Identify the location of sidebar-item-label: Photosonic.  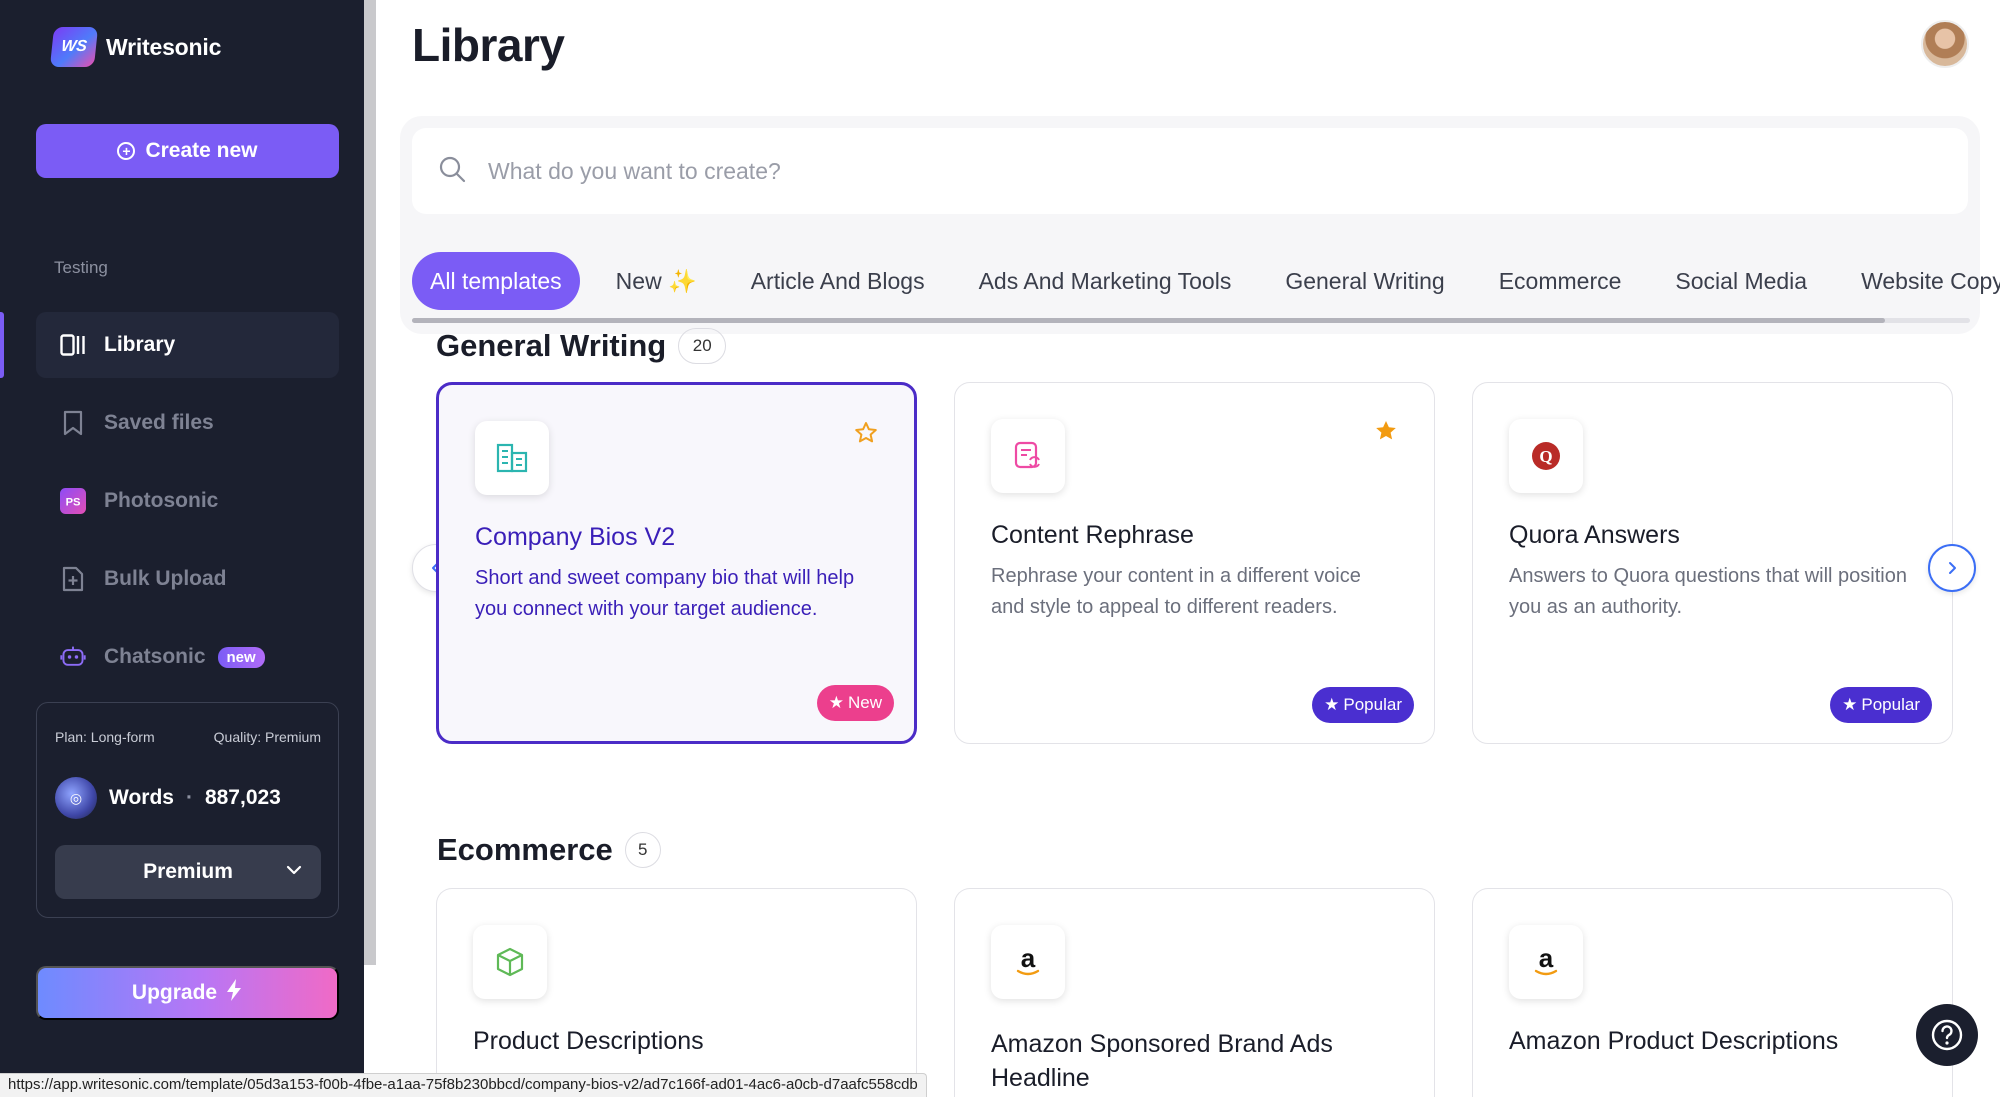
(161, 500).